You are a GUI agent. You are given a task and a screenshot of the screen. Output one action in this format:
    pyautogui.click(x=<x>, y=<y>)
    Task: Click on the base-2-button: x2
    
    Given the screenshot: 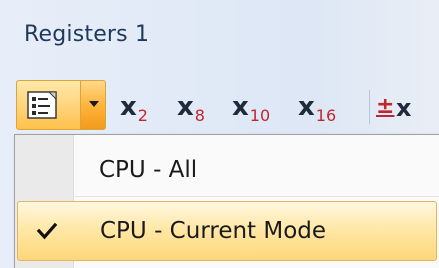 What is the action you would take?
    pyautogui.click(x=134, y=108)
    